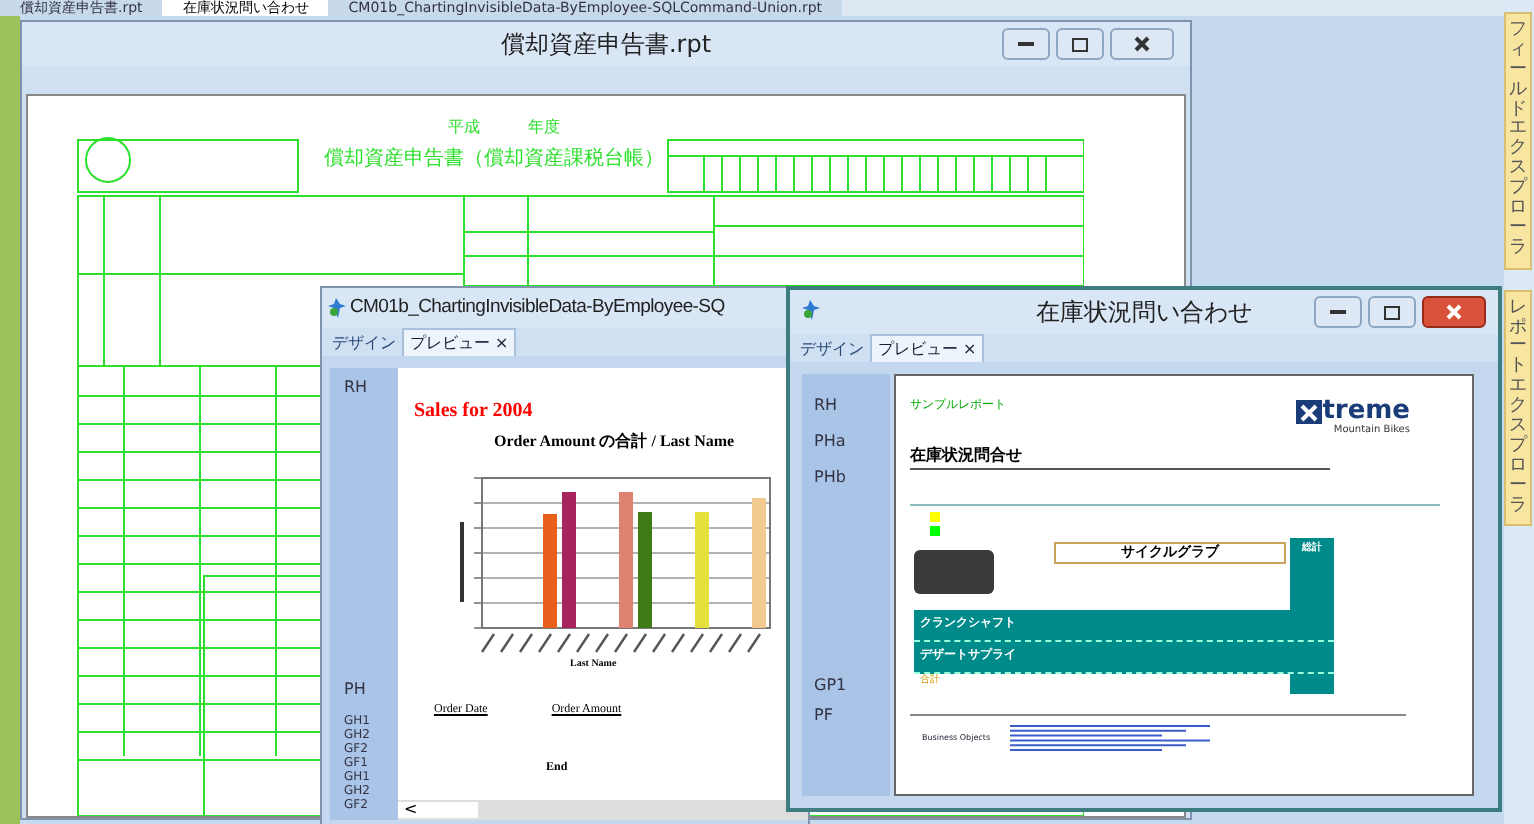 The height and width of the screenshot is (824, 1534). I want to click on section-label: PH, so click(355, 690).